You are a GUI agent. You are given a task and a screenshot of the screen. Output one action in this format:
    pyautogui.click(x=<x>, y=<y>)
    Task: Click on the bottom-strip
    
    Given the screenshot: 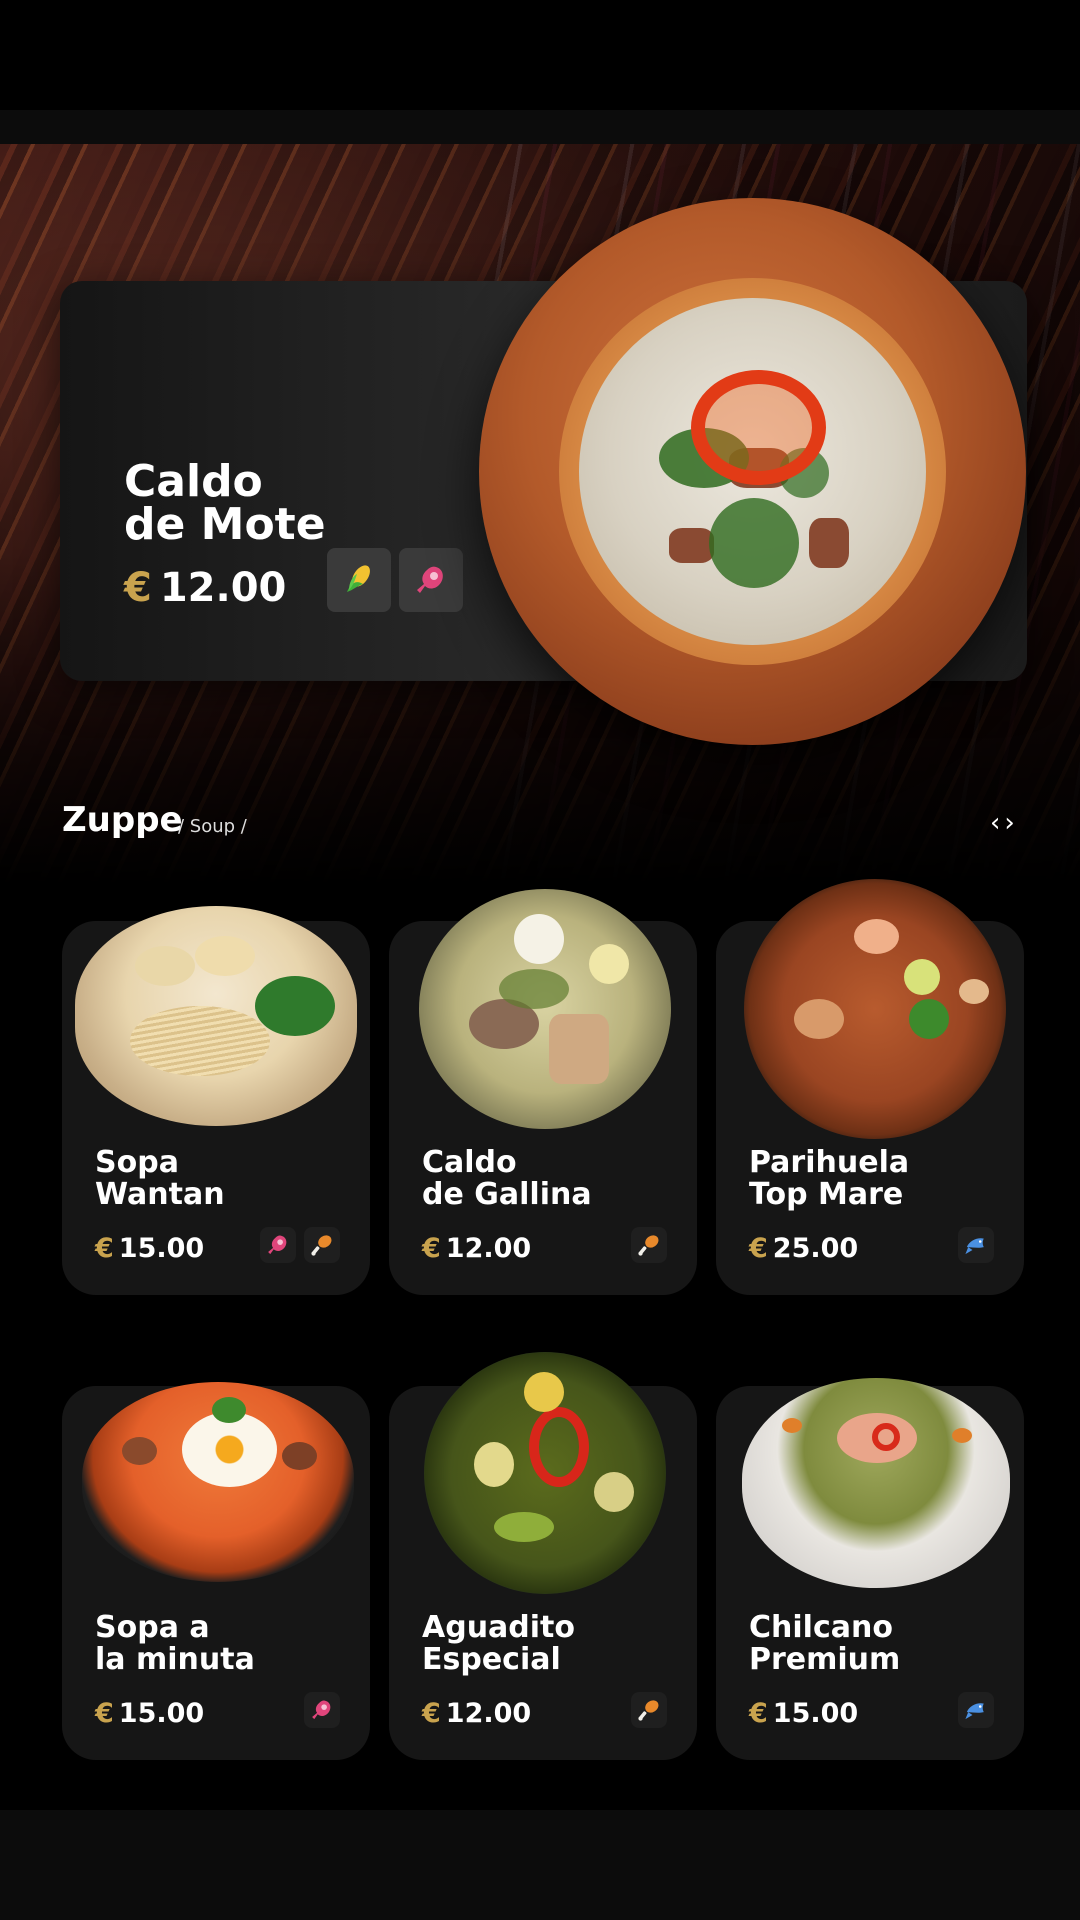 What is the action you would take?
    pyautogui.click(x=540, y=1865)
    